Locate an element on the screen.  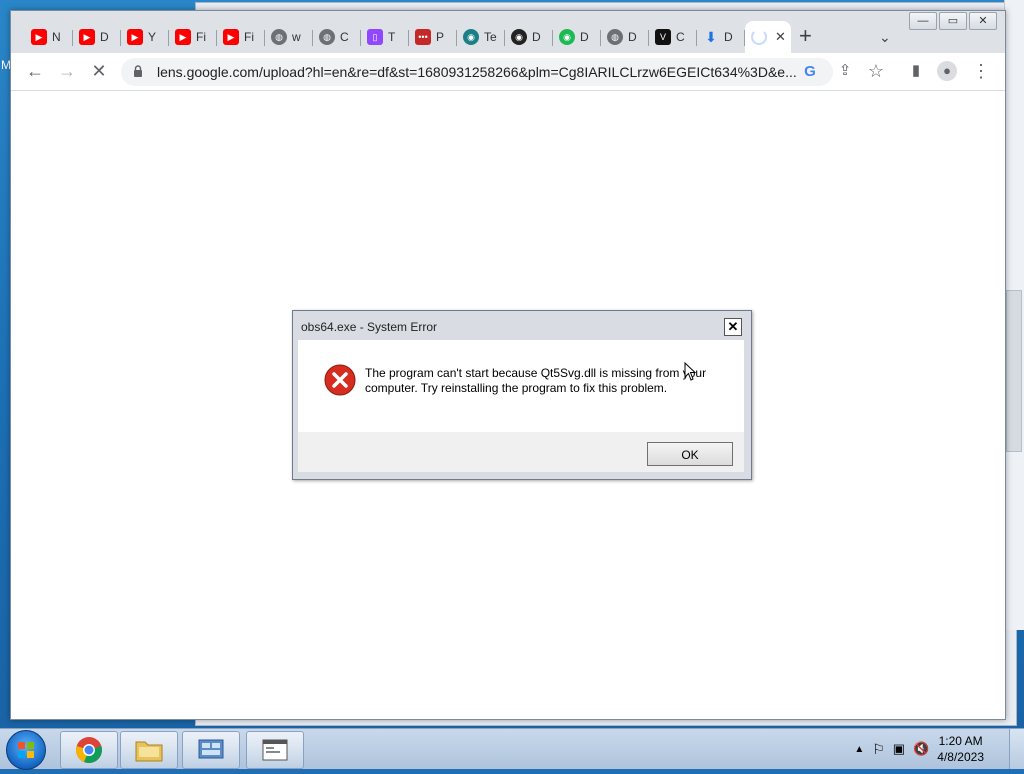
network-icon: ▣ is located at coordinates (899, 749).